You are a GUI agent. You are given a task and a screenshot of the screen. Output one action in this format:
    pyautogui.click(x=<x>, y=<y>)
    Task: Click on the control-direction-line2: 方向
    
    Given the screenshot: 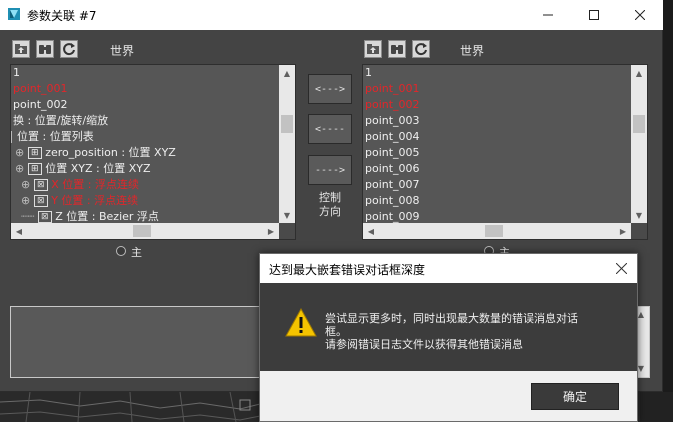 What is the action you would take?
    pyautogui.click(x=330, y=211)
    